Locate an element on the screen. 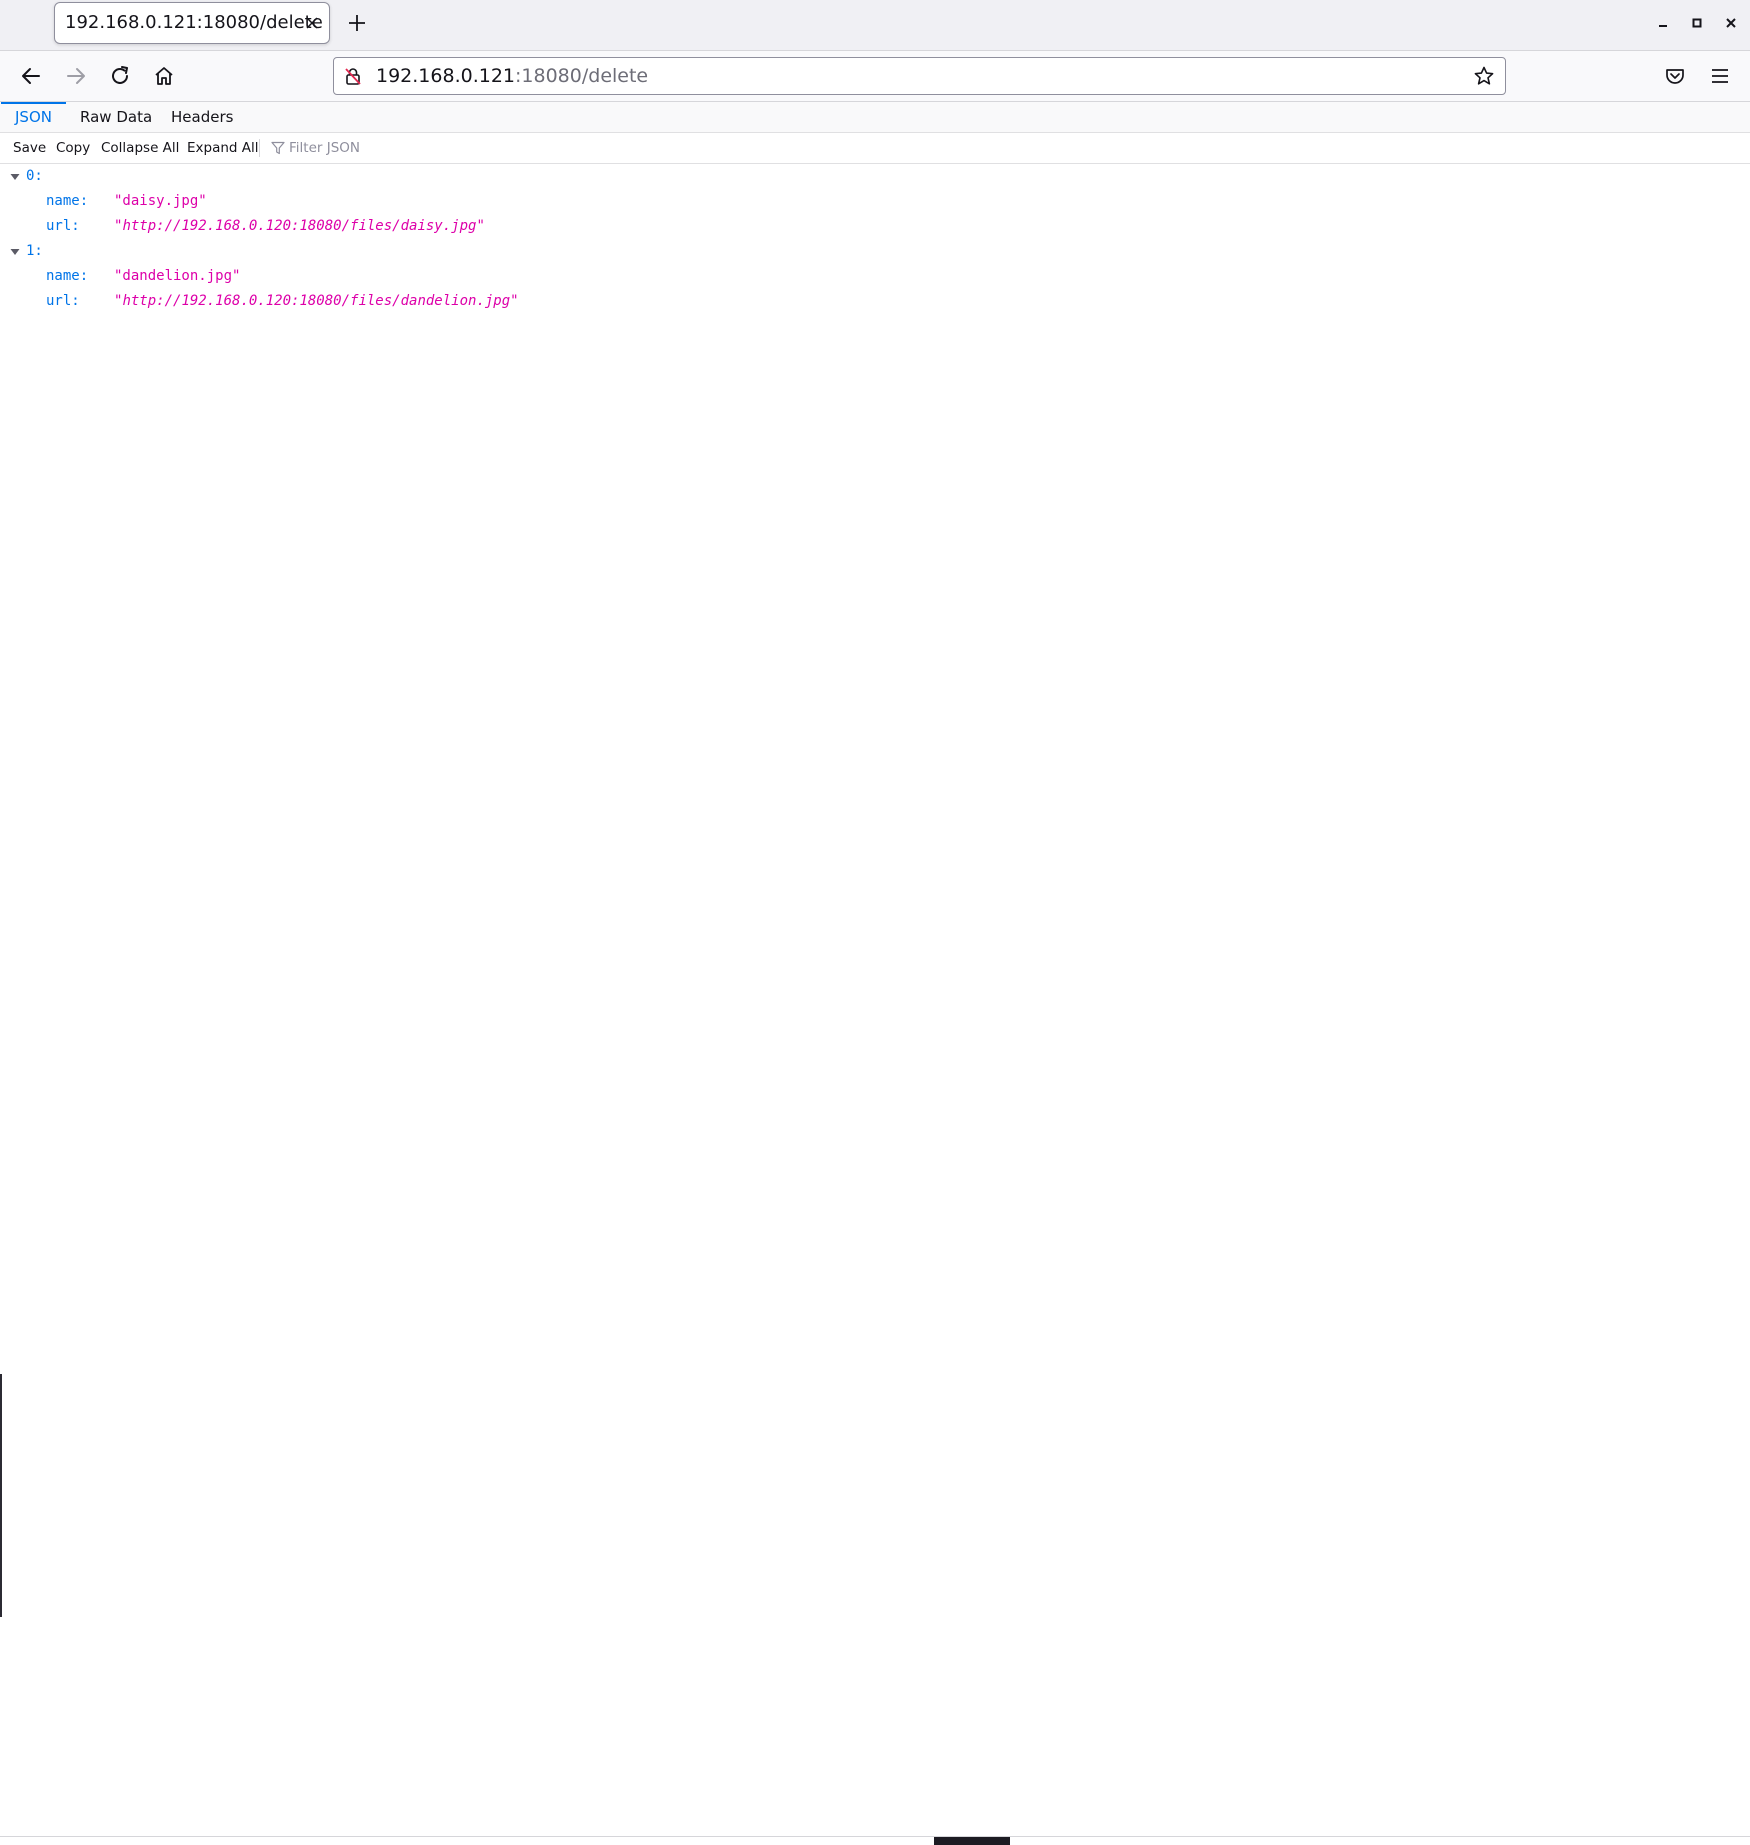  tab-raw-data: Raw Data is located at coordinates (116, 117).